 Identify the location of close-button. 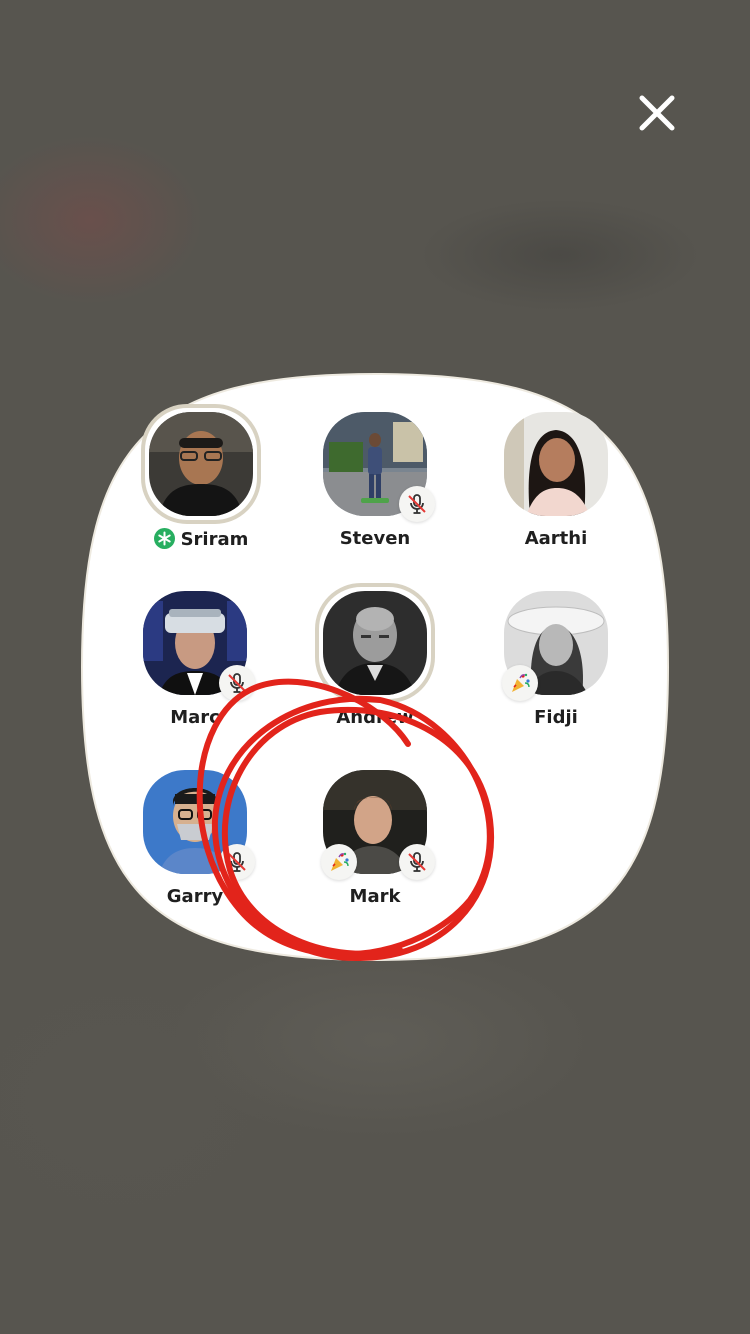
(657, 113).